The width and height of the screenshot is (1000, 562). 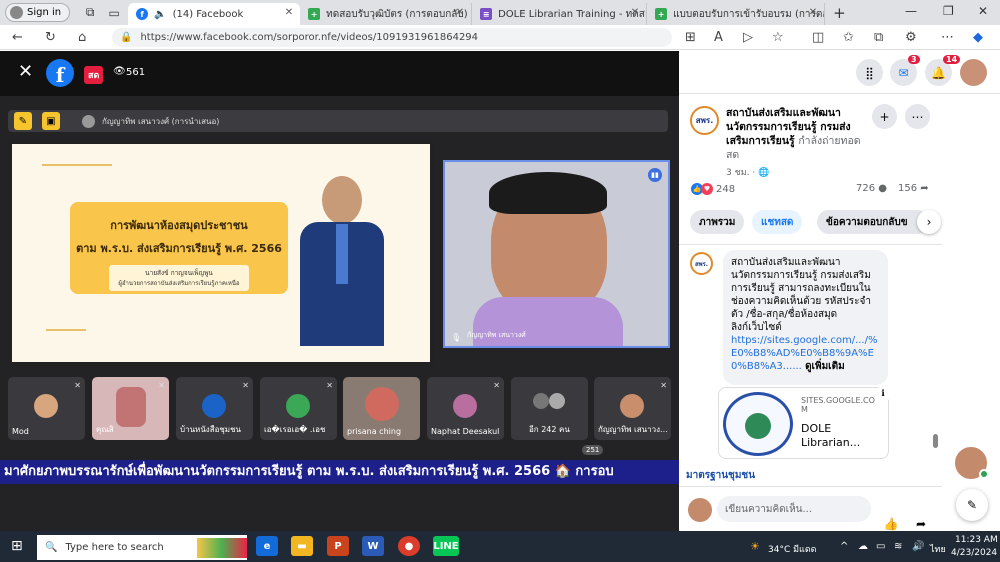 What do you see at coordinates (869, 72) in the screenshot?
I see `menu-grid-icon: ⣿` at bounding box center [869, 72].